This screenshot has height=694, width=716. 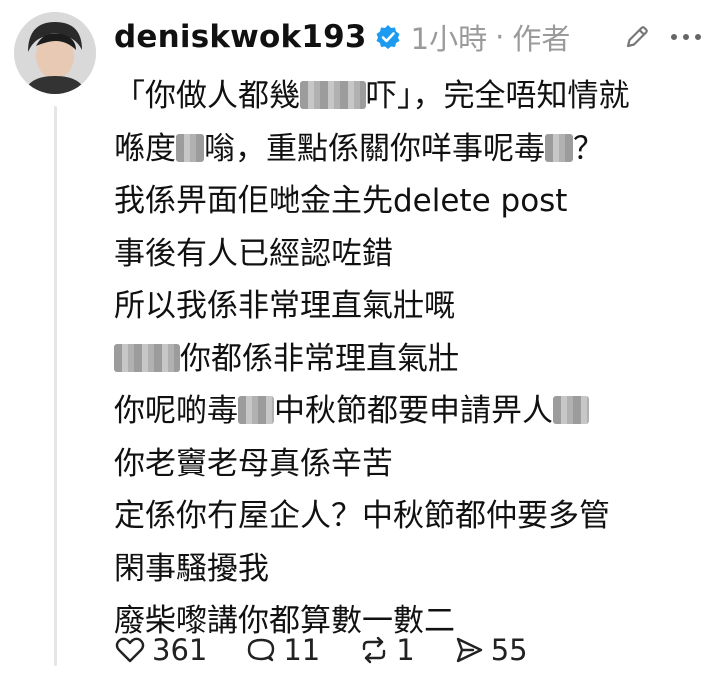 What do you see at coordinates (469, 650) in the screenshot?
I see `send-icon` at bounding box center [469, 650].